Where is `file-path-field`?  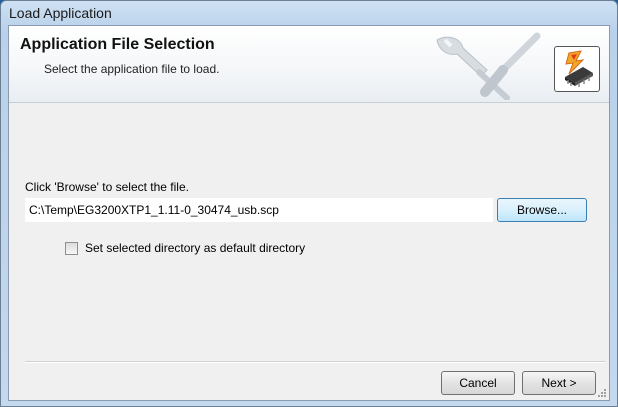 file-path-field is located at coordinates (259, 210).